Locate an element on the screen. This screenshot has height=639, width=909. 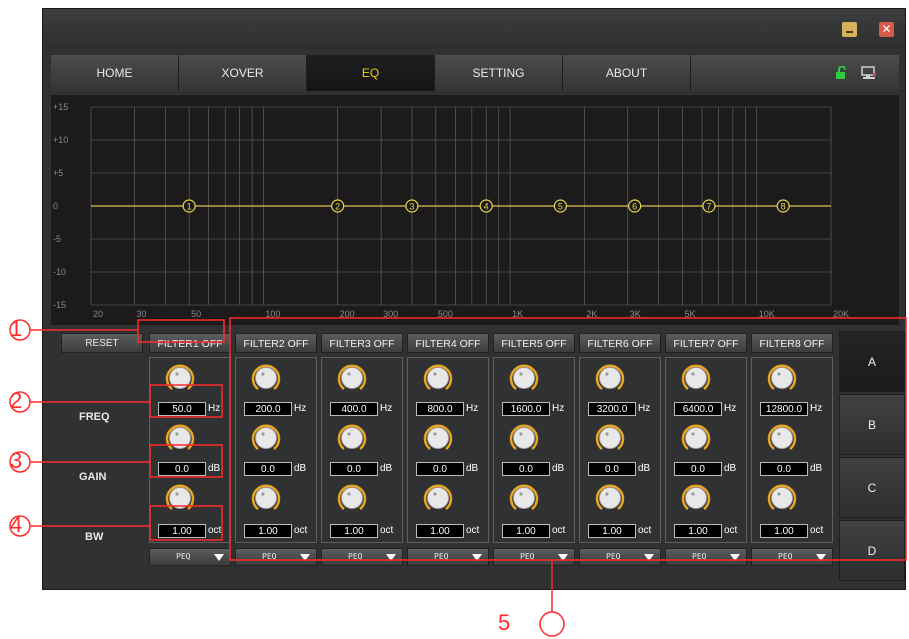
freq-value-field: 12800.0 is located at coordinates (784, 409).